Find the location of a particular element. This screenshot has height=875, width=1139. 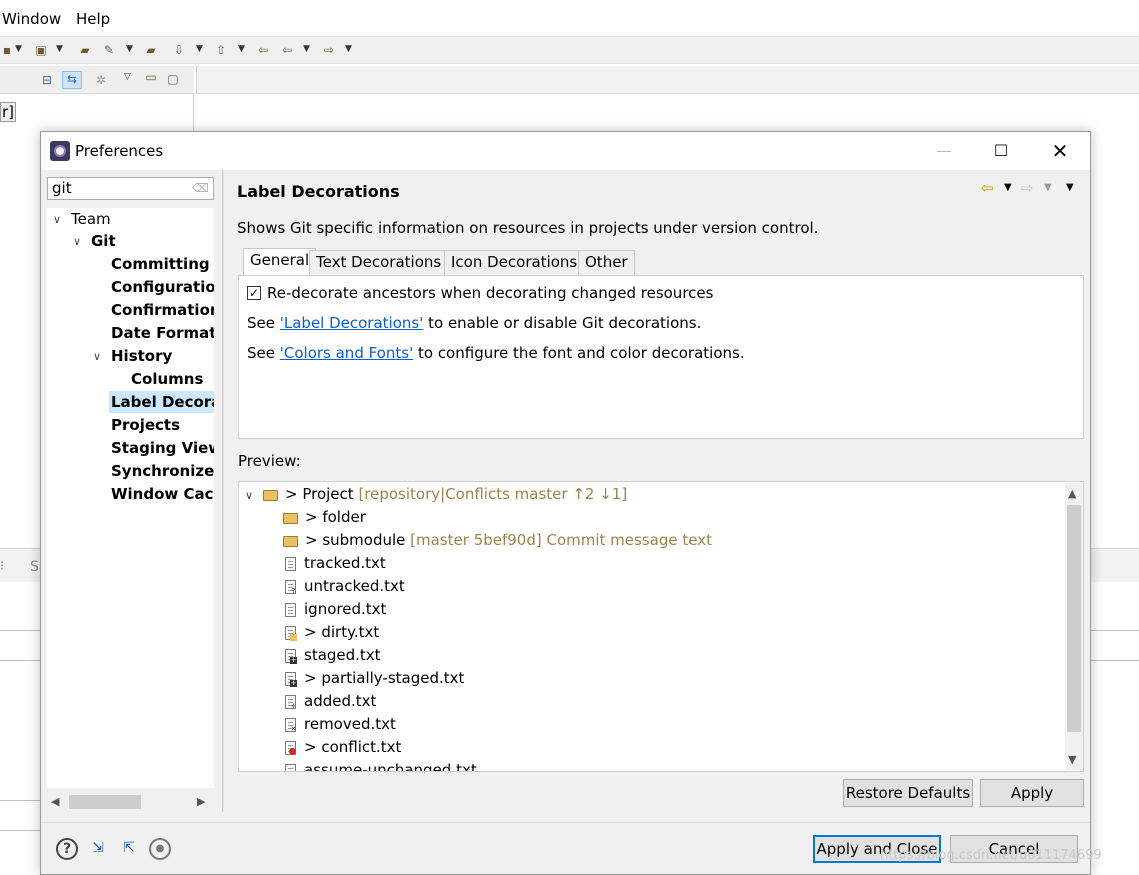

filter-input: git ⌫ is located at coordinates (130, 188).